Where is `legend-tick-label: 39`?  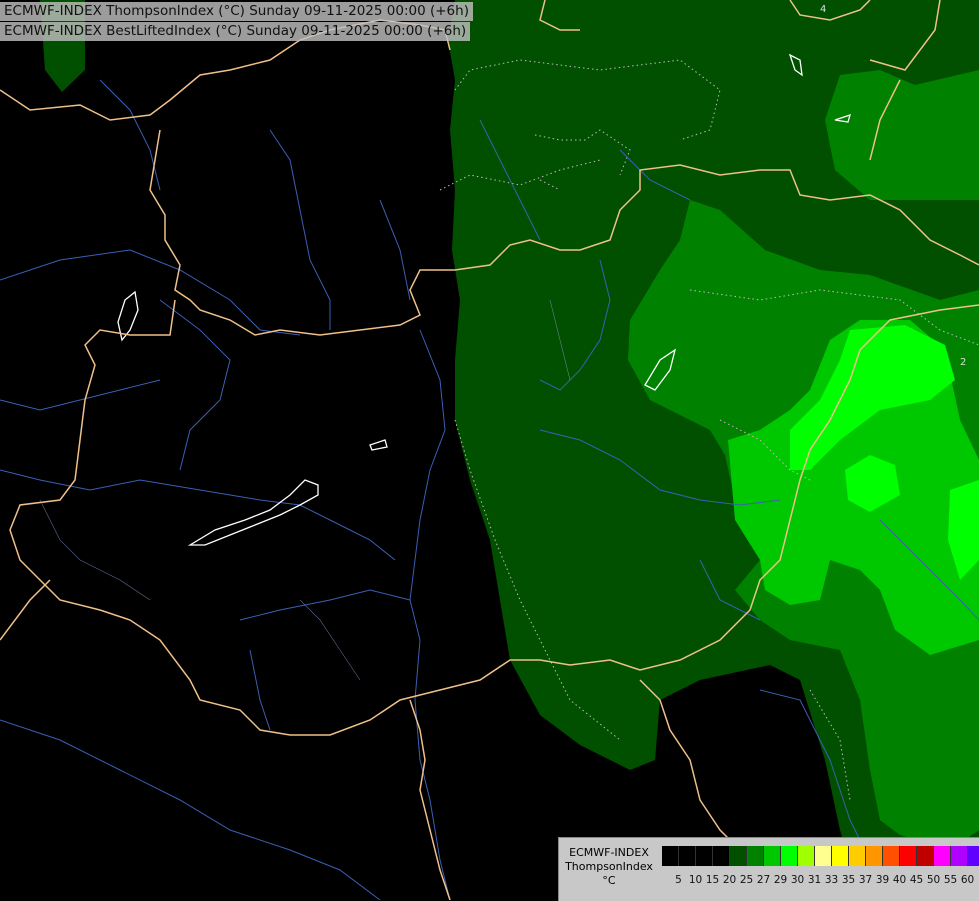 legend-tick-label: 39 is located at coordinates (882, 880).